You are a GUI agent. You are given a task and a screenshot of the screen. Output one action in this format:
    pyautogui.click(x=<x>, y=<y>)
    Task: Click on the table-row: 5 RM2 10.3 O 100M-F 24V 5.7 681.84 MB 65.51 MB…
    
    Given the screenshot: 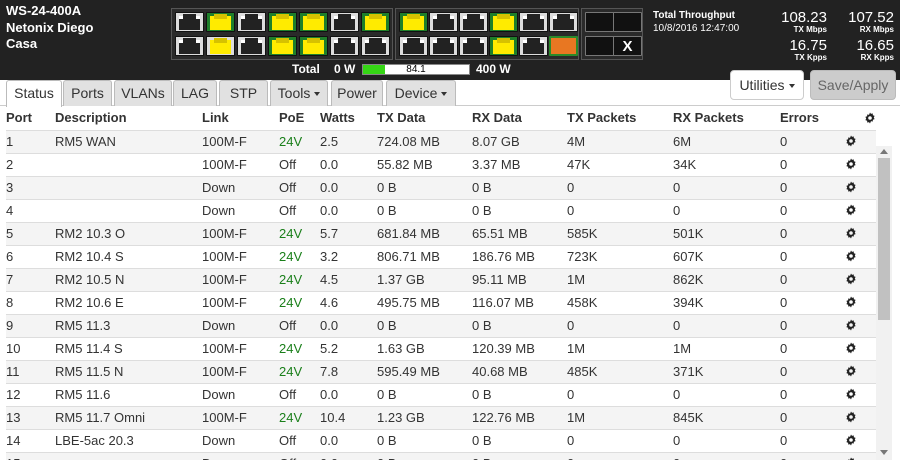 What is the action you would take?
    pyautogui.click(x=441, y=233)
    